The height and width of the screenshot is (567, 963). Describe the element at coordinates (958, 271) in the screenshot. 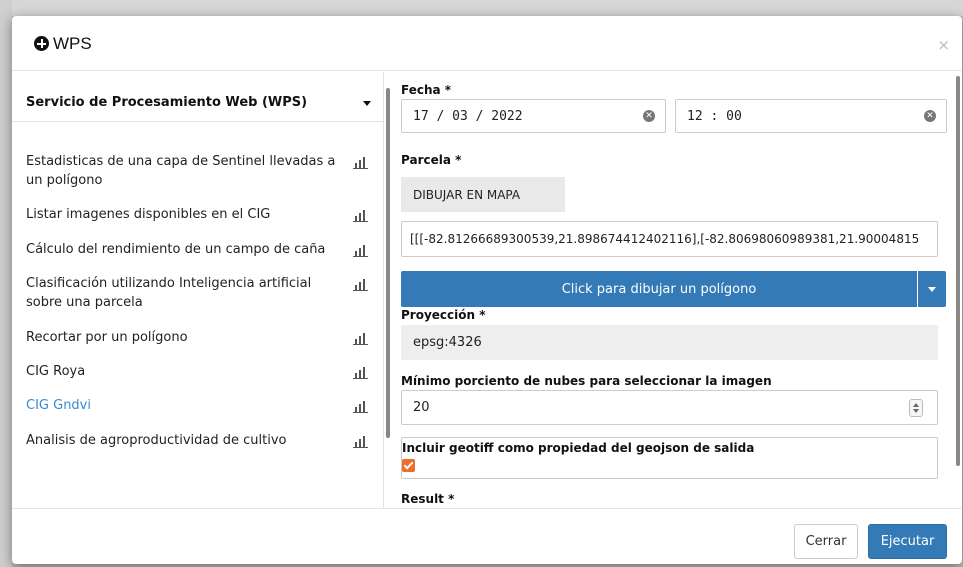

I see `right-scrollbar` at that location.